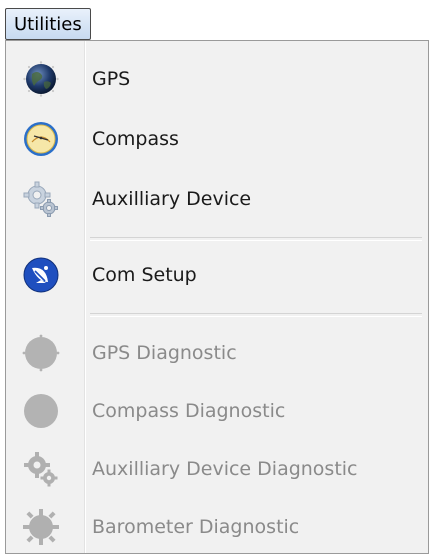 Image resolution: width=433 pixels, height=558 pixels. What do you see at coordinates (172, 199) in the screenshot?
I see `menu-item-label: Auxilliary Device` at bounding box center [172, 199].